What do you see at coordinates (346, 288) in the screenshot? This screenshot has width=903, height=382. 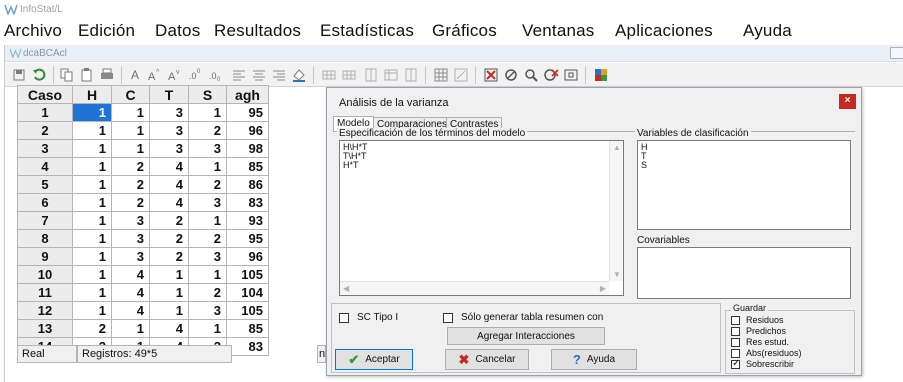 I see `scroll-left-icon: ◀` at bounding box center [346, 288].